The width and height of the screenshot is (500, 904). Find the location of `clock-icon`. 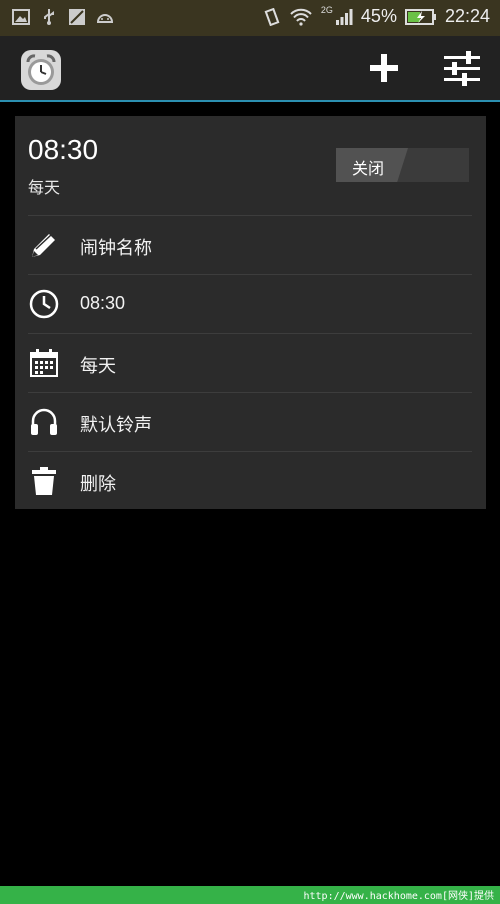

clock-icon is located at coordinates (44, 304).